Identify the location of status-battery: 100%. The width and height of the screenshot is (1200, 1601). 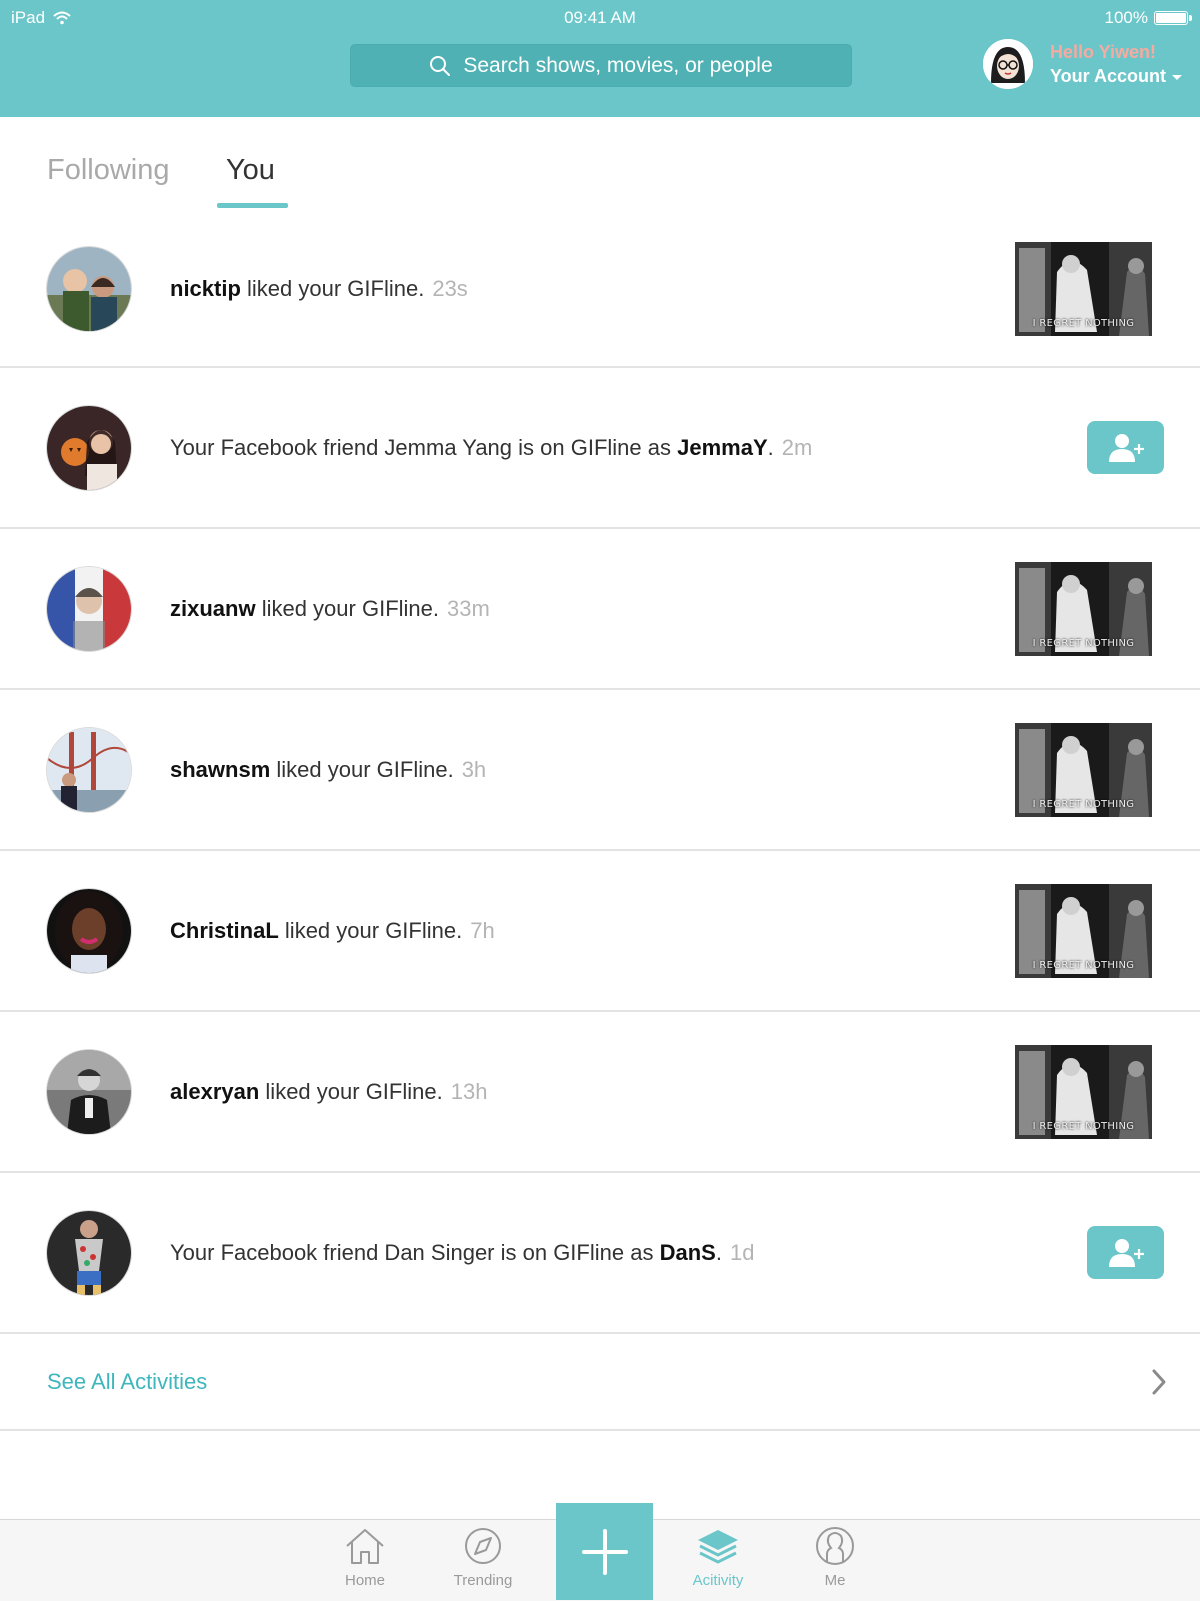
(1148, 18).